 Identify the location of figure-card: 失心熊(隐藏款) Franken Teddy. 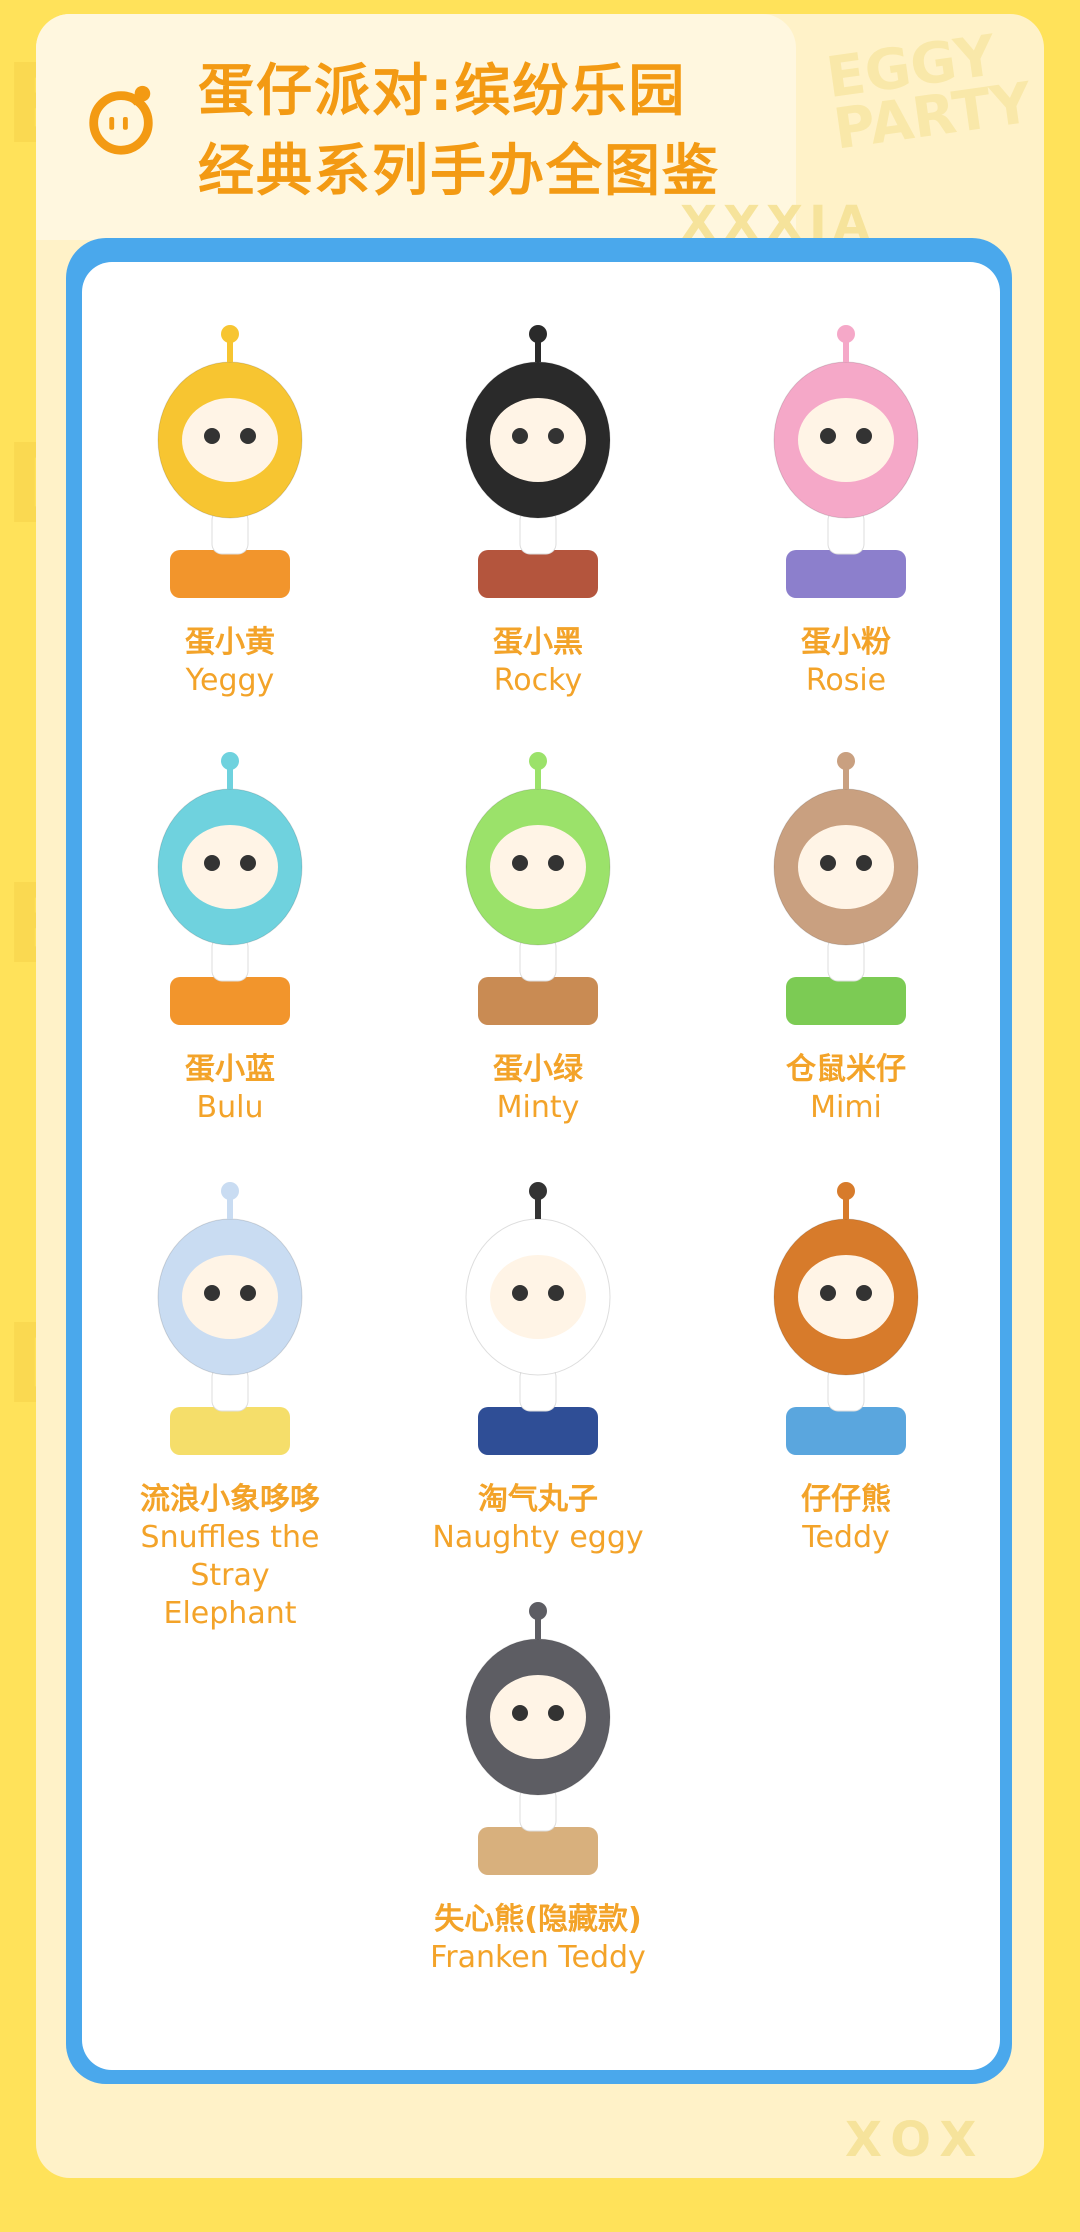
(538, 1772).